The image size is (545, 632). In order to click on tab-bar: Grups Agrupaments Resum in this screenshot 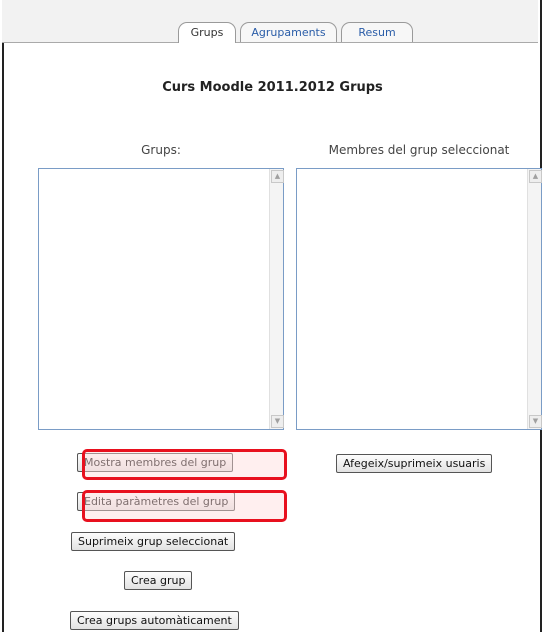, I will do `click(270, 21)`.